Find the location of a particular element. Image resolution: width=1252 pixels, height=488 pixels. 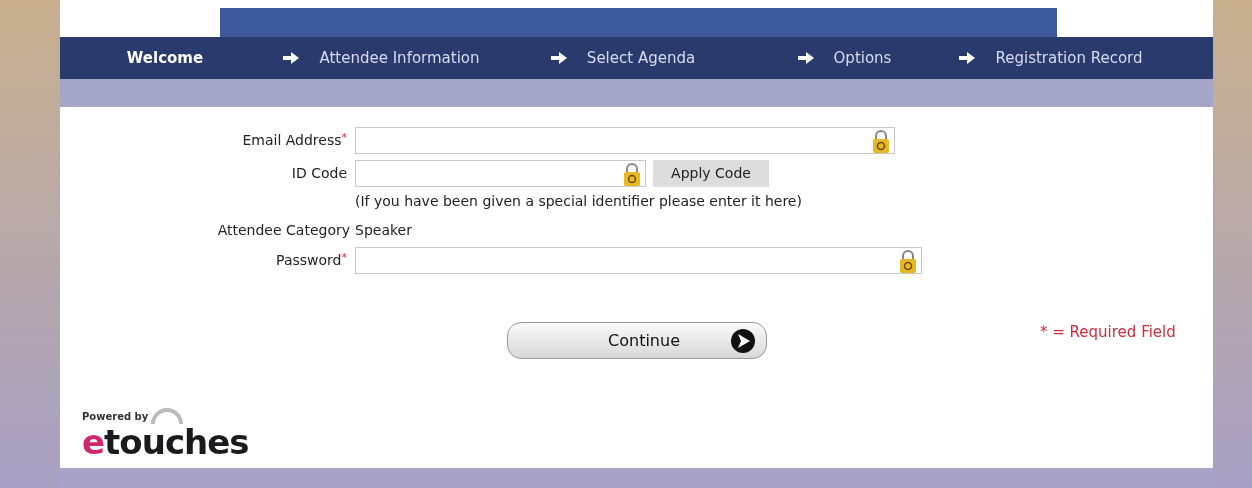

continue-button: Continue is located at coordinates (637, 340).